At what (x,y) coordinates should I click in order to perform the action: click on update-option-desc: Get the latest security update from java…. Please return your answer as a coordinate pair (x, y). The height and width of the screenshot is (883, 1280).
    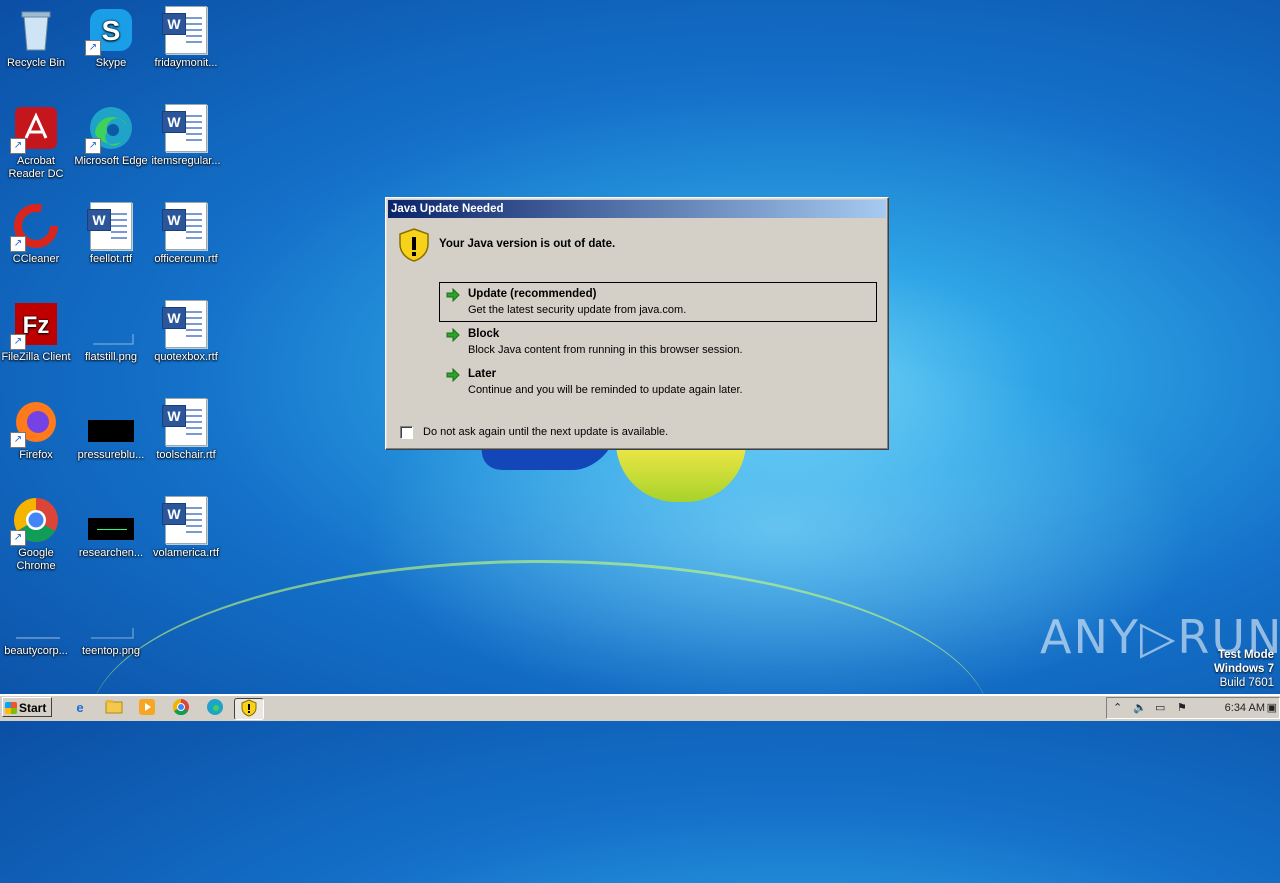
    Looking at the image, I should click on (577, 310).